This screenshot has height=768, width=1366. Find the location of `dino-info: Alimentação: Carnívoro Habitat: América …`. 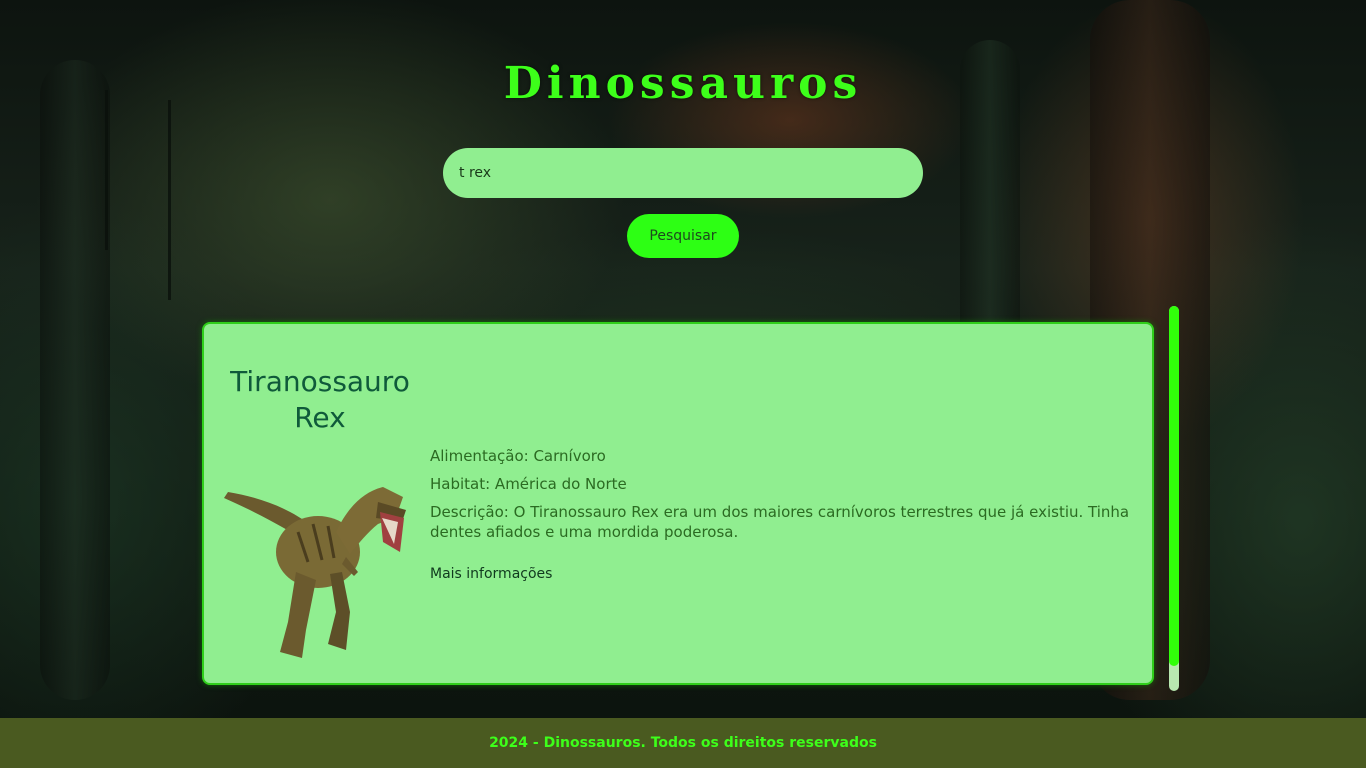

dino-info: Alimentação: Carnívoro Habitat: América … is located at coordinates (788, 514).